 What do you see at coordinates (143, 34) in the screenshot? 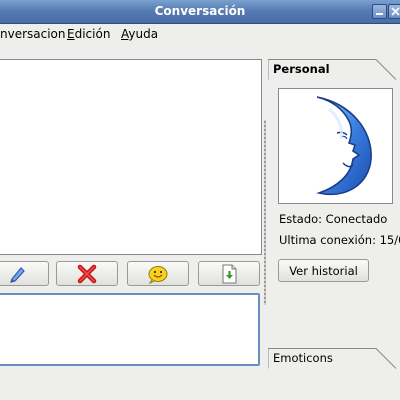
I see `menu-ayuda-label: yuda` at bounding box center [143, 34].